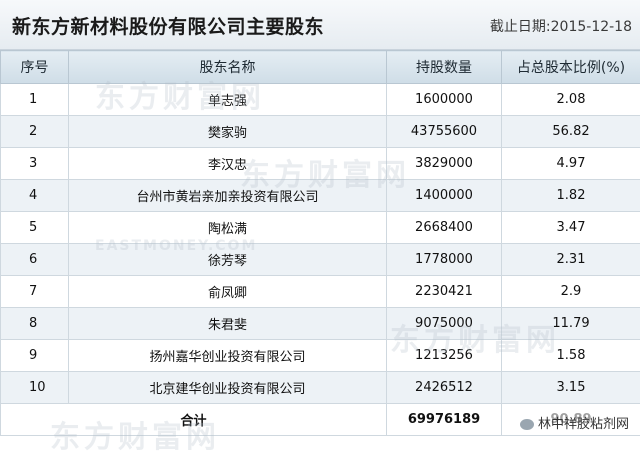  I want to click on row-name: 徐芳琴, so click(228, 260).